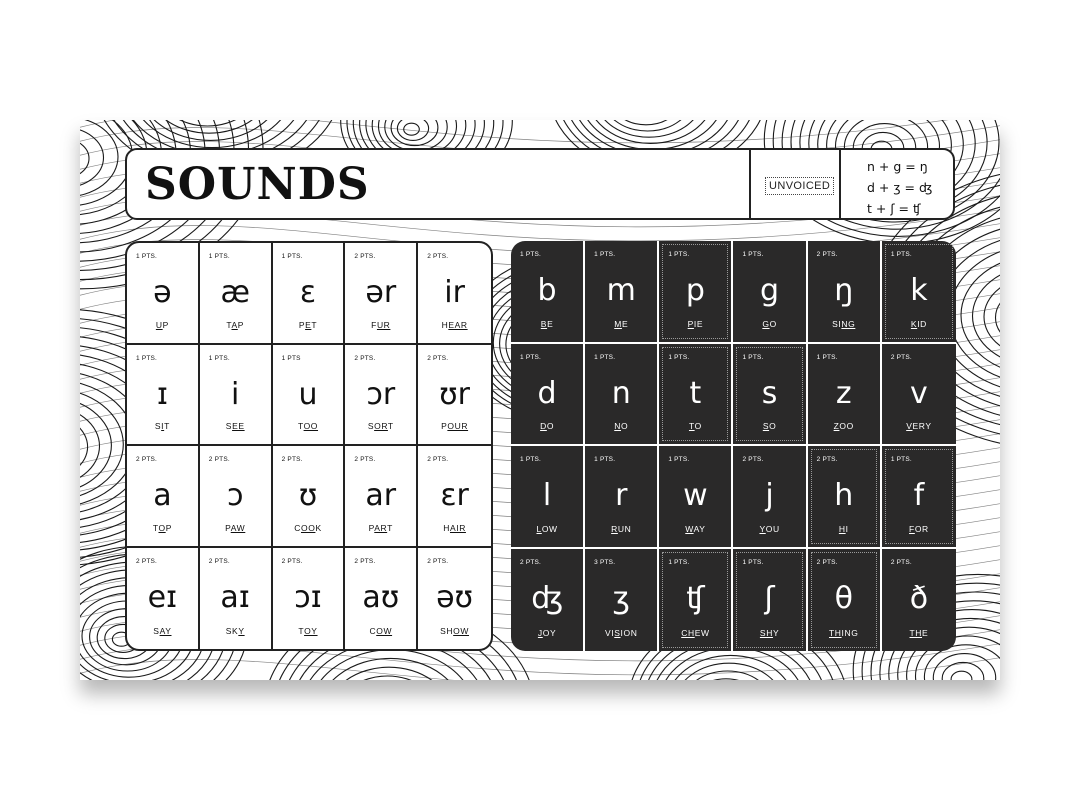 The height and width of the screenshot is (800, 1080). I want to click on vowel-tile: 2 PTS. ɛr HAIR, so click(454, 497).